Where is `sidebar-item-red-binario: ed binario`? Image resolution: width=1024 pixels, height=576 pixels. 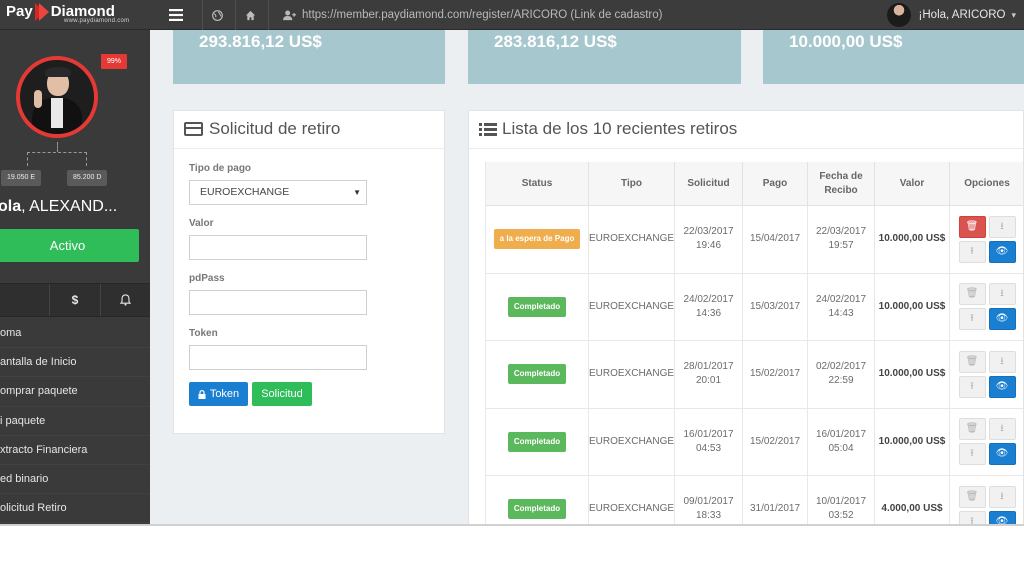
sidebar-item-red-binario: ed binario is located at coordinates (75, 480).